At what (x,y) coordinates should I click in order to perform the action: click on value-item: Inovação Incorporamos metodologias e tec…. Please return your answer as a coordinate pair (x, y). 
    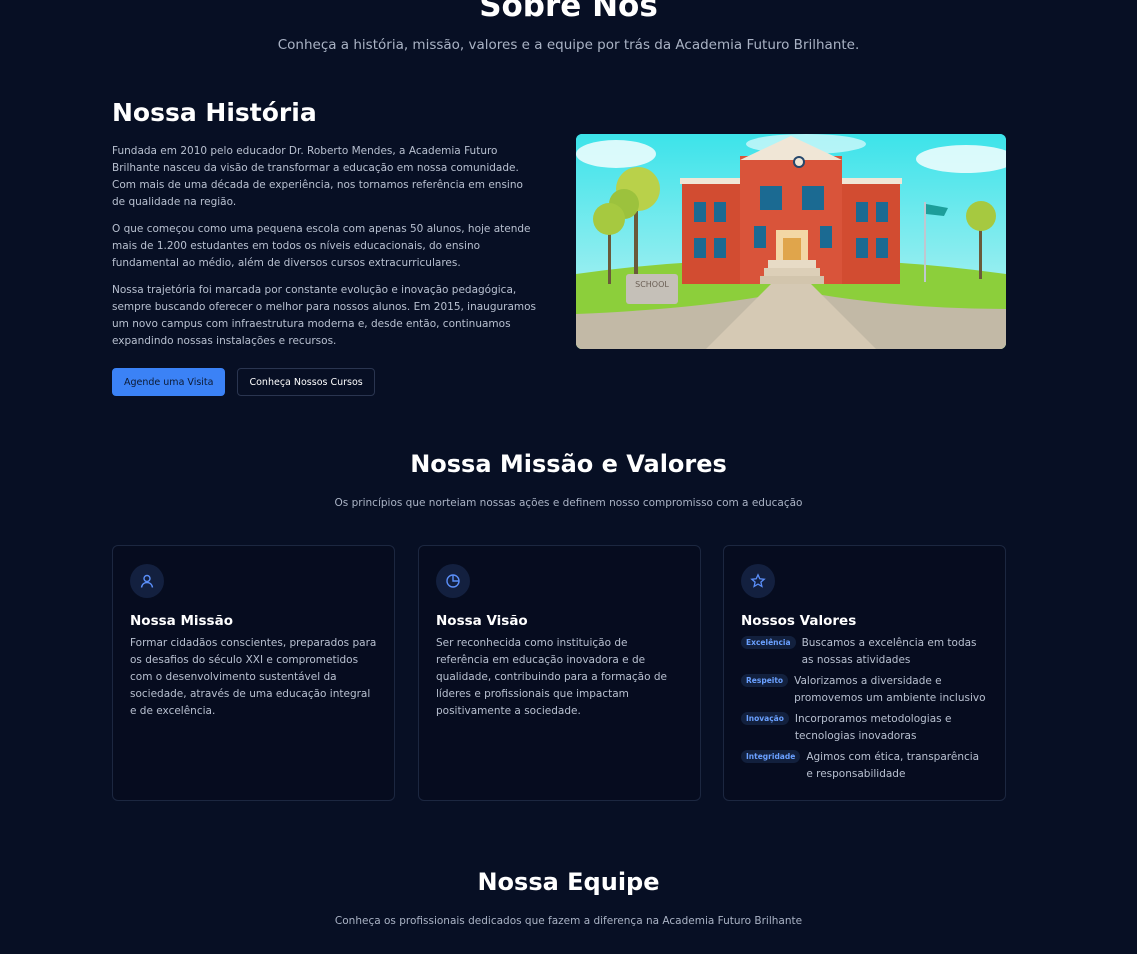
    Looking at the image, I should click on (864, 727).